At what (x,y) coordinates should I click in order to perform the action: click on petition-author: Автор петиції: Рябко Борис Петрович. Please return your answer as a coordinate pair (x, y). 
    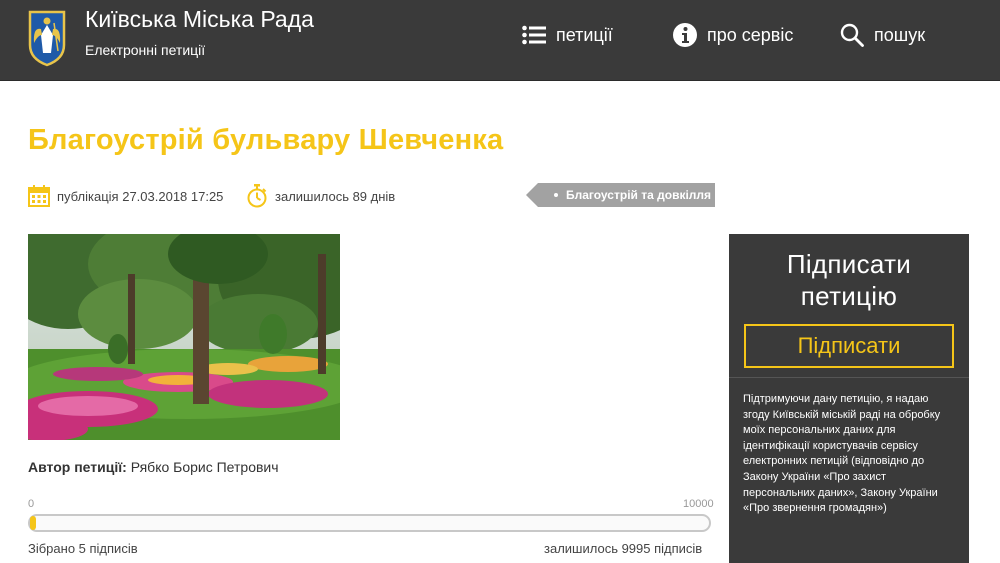
    Looking at the image, I should click on (153, 467).